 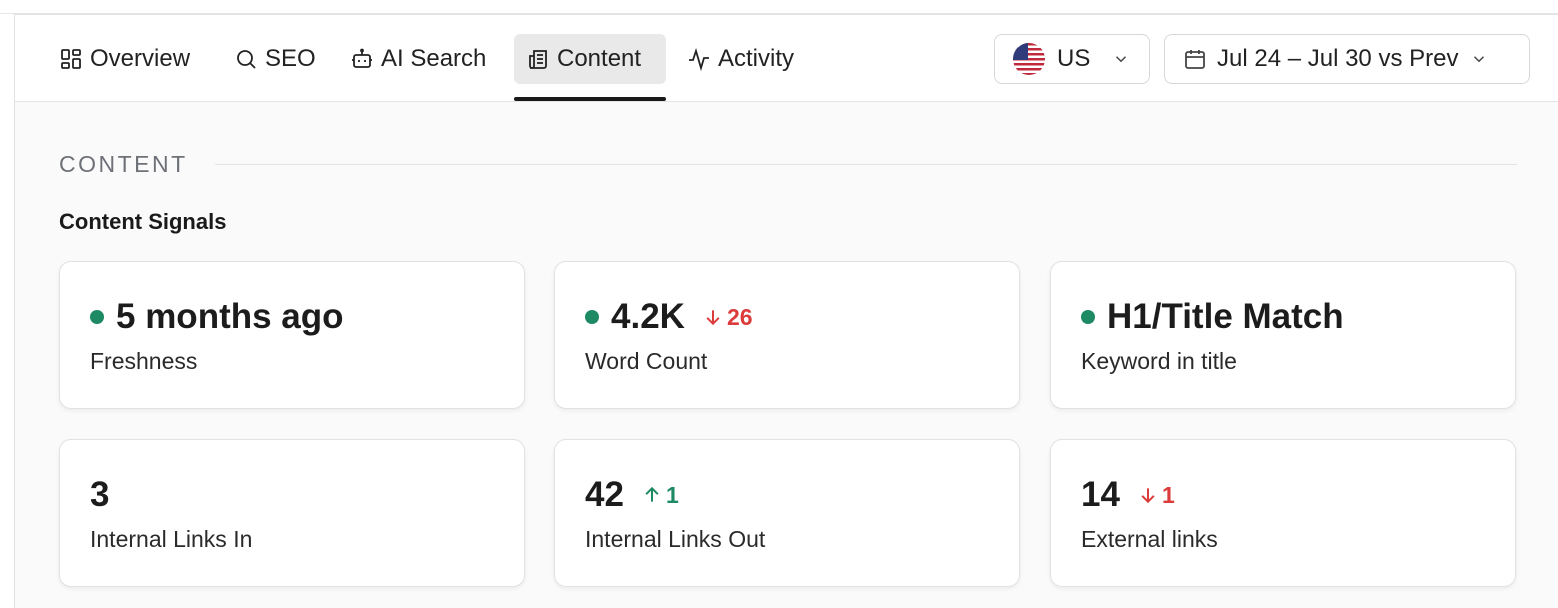 I want to click on robot-icon, so click(x=362, y=58).